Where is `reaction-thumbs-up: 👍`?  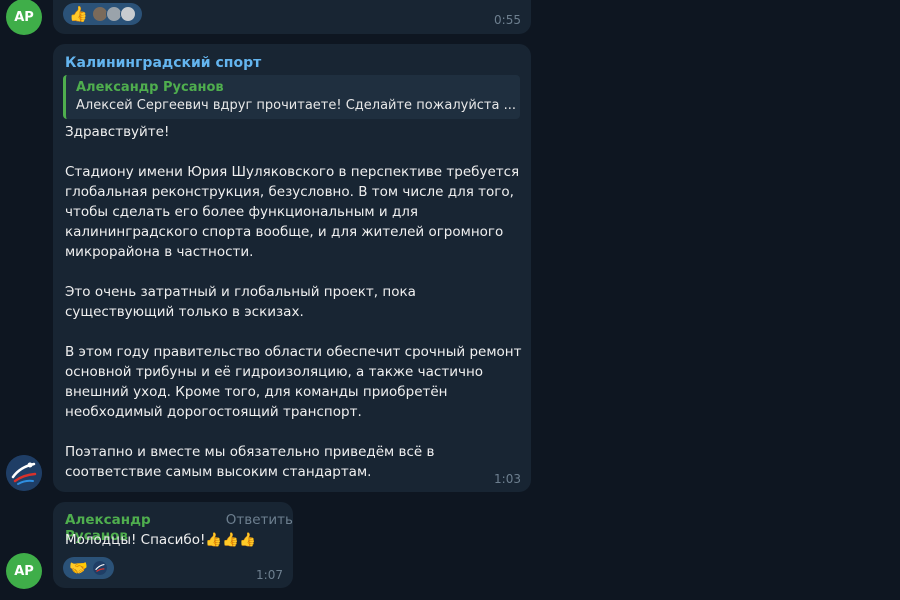 reaction-thumbs-up: 👍 is located at coordinates (102, 14).